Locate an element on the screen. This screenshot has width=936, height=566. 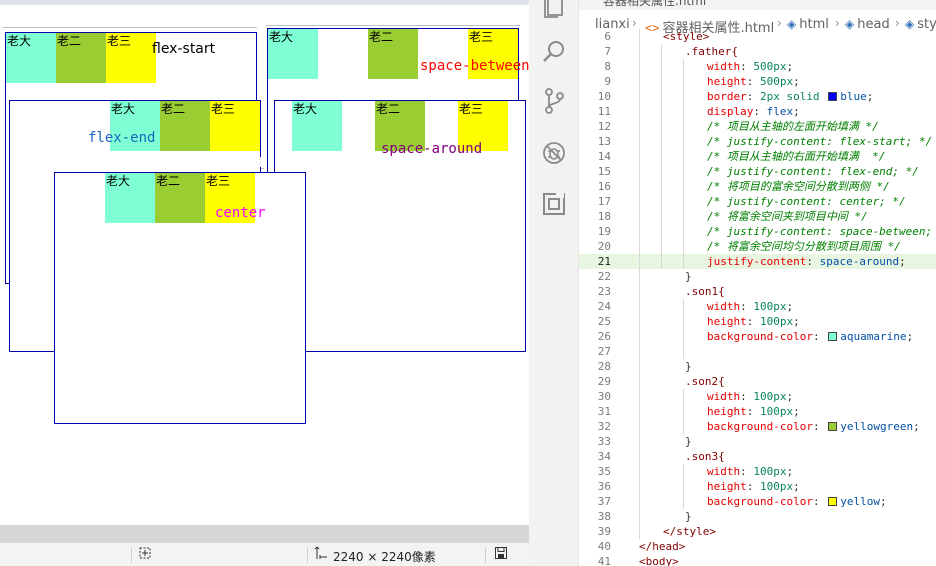
code-line: 12 /* 项目从主轴的左面开始填满 */ is located at coordinates (757, 126).